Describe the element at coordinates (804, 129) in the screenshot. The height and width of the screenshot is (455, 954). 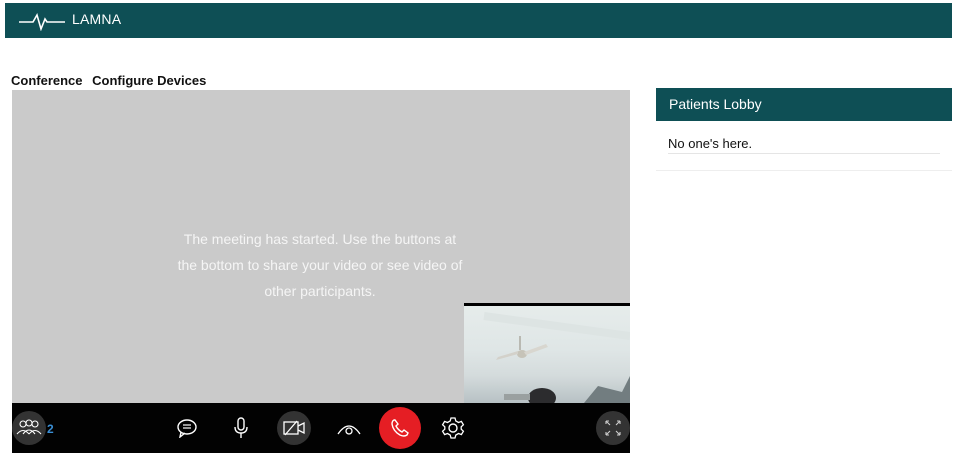
I see `patients-lobby-panel: Patients Lobby No one's here.` at that location.